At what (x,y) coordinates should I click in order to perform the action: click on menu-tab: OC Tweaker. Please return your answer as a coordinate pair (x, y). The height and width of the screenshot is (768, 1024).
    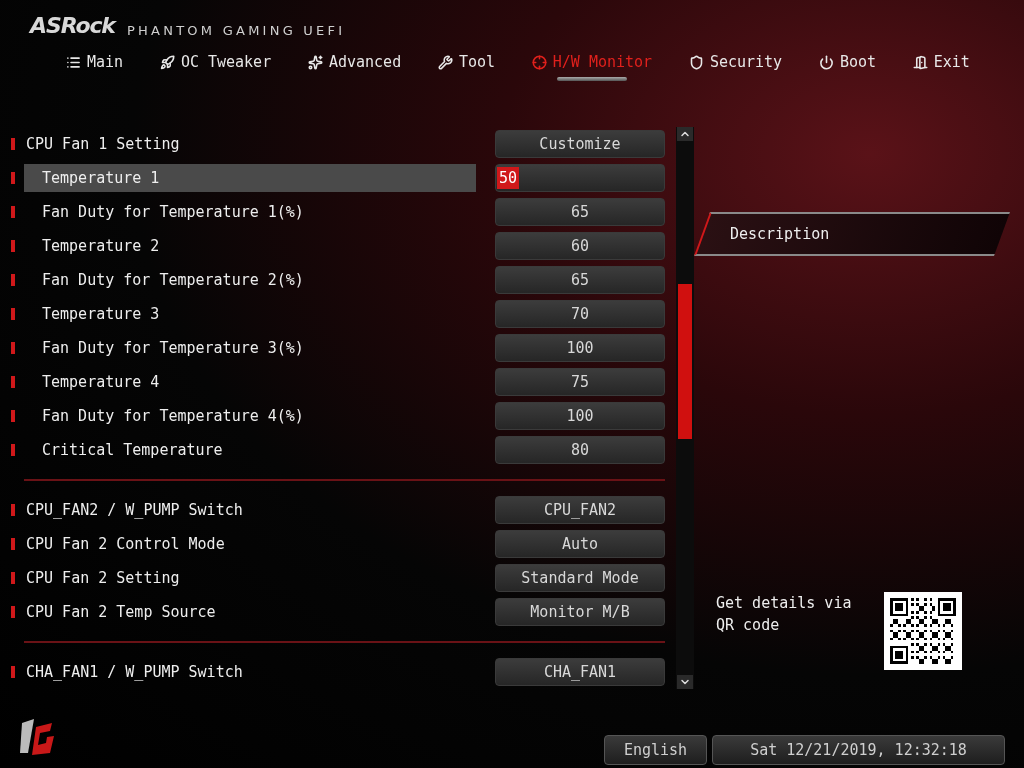
    Looking at the image, I should click on (215, 62).